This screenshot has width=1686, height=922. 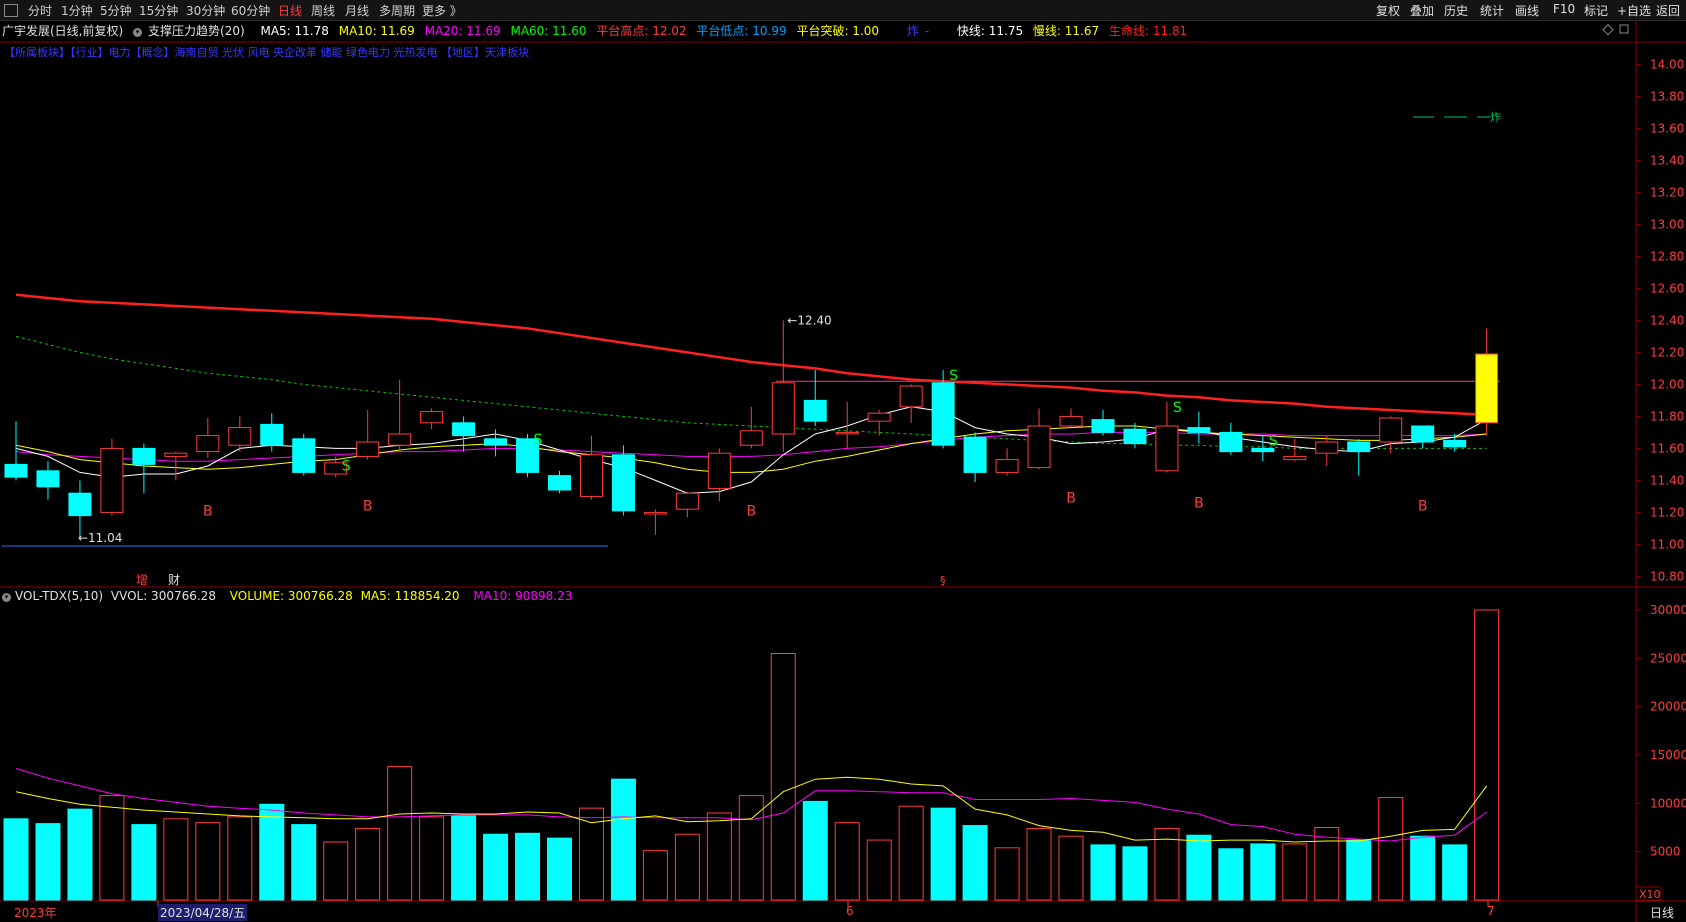 I want to click on s-signal-mark: S, so click(x=346, y=466).